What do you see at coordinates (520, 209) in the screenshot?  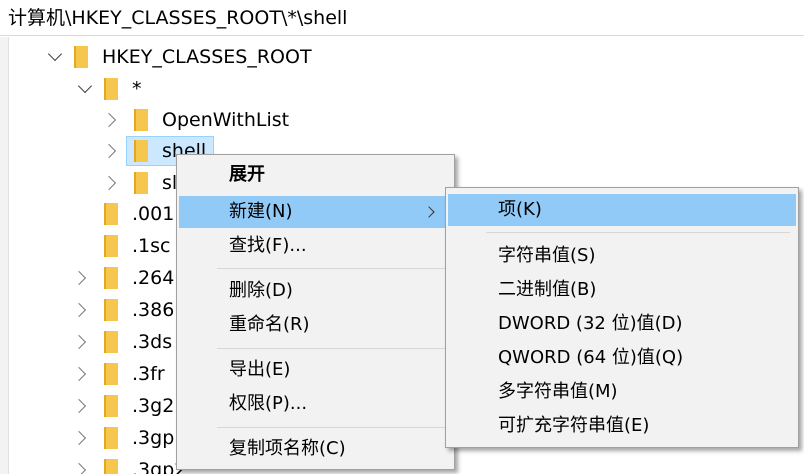 I see `menu-item-label: 项(K)` at bounding box center [520, 209].